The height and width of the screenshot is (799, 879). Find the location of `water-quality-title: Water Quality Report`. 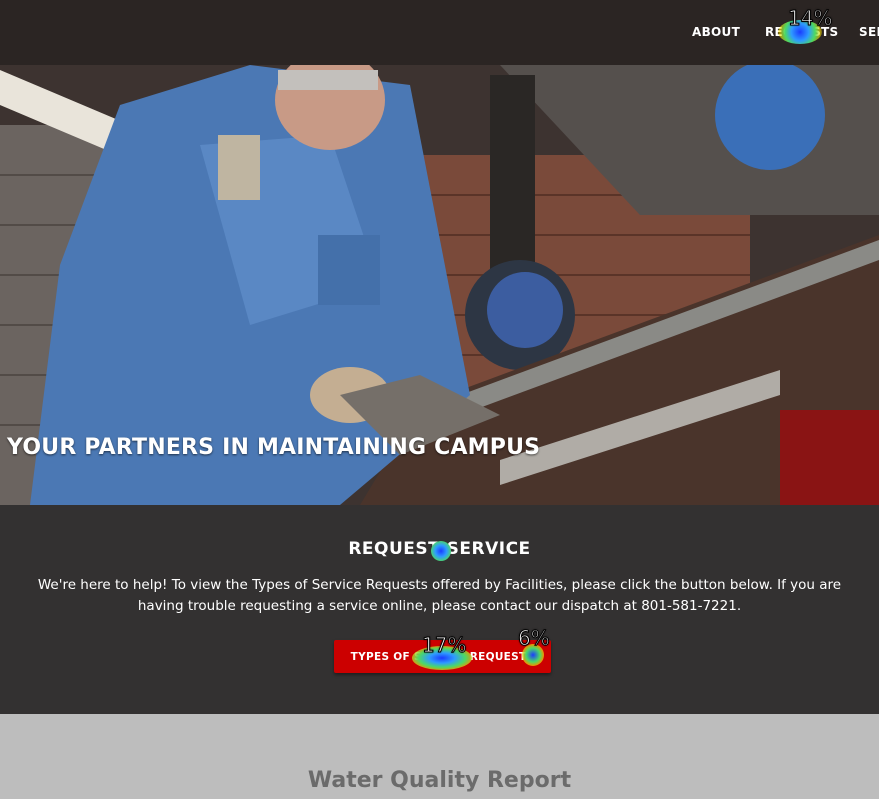

water-quality-title: Water Quality Report is located at coordinates (439, 780).